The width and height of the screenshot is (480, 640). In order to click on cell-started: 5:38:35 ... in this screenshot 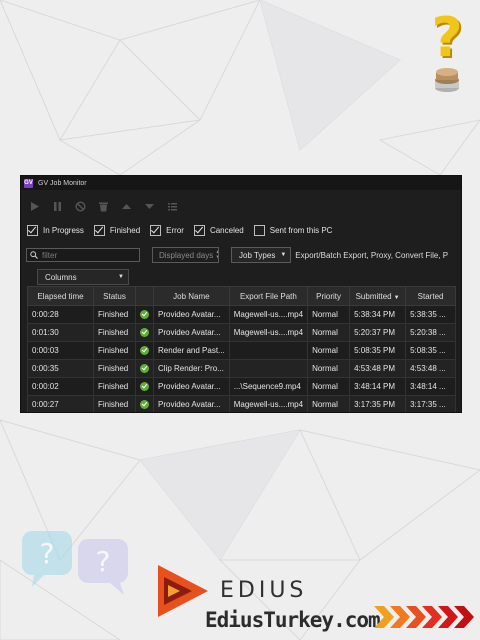, I will do `click(431, 314)`.